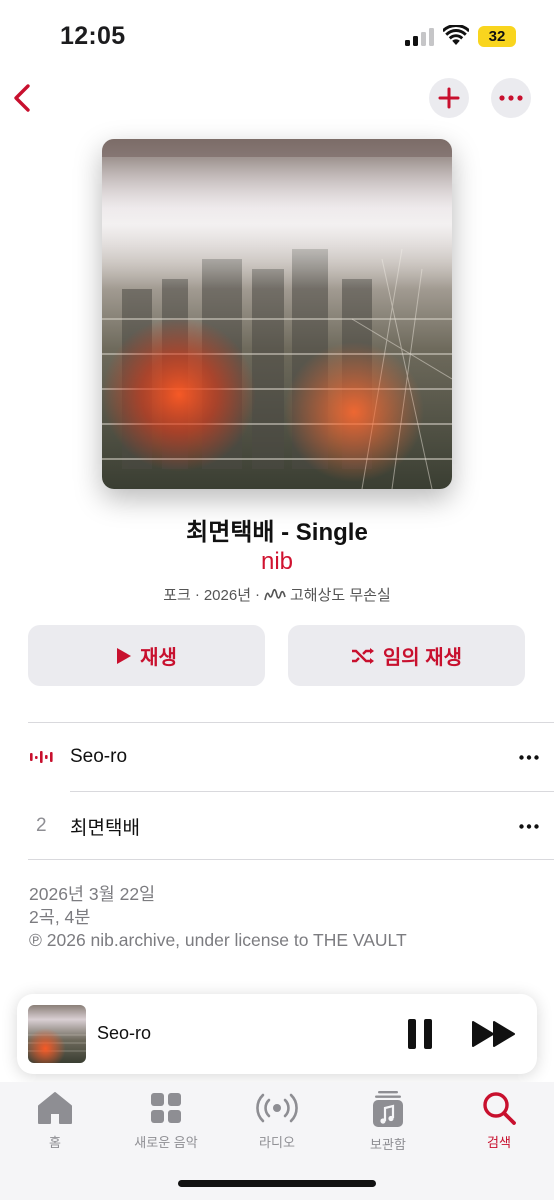 The image size is (554, 1200). What do you see at coordinates (456, 35) in the screenshot?
I see `wifi-icon` at bounding box center [456, 35].